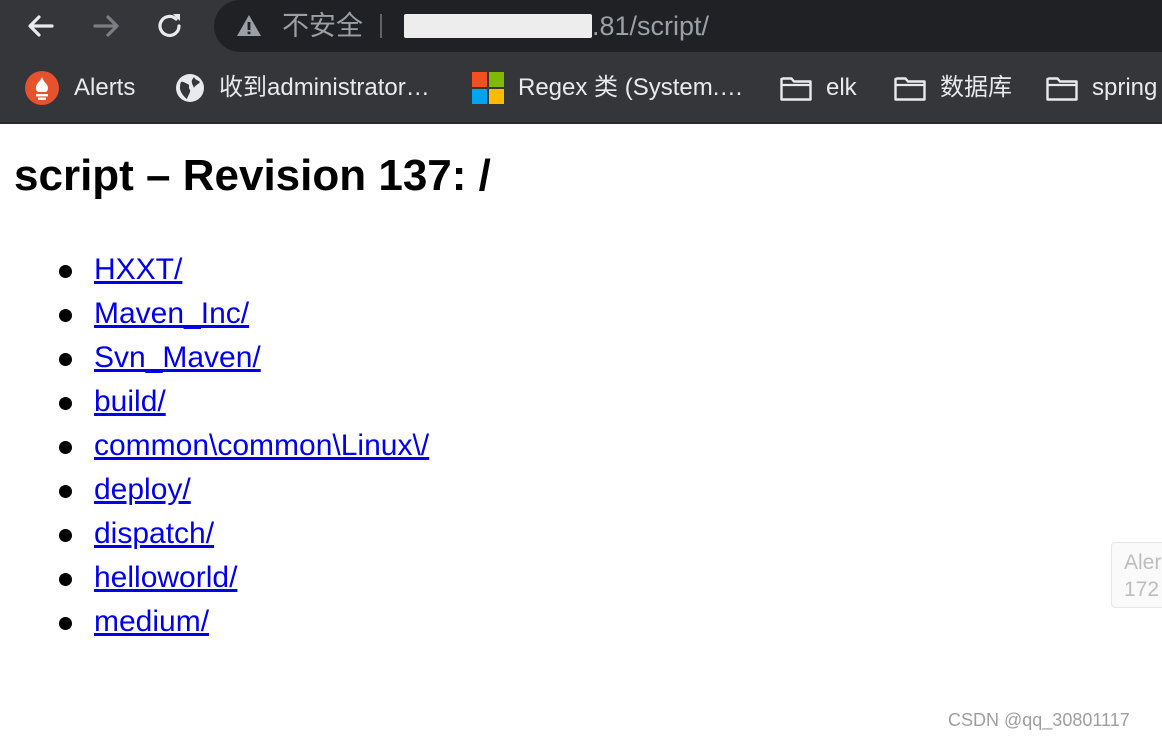  Describe the element at coordinates (488, 88) in the screenshot. I see `microsoft-icon` at that location.